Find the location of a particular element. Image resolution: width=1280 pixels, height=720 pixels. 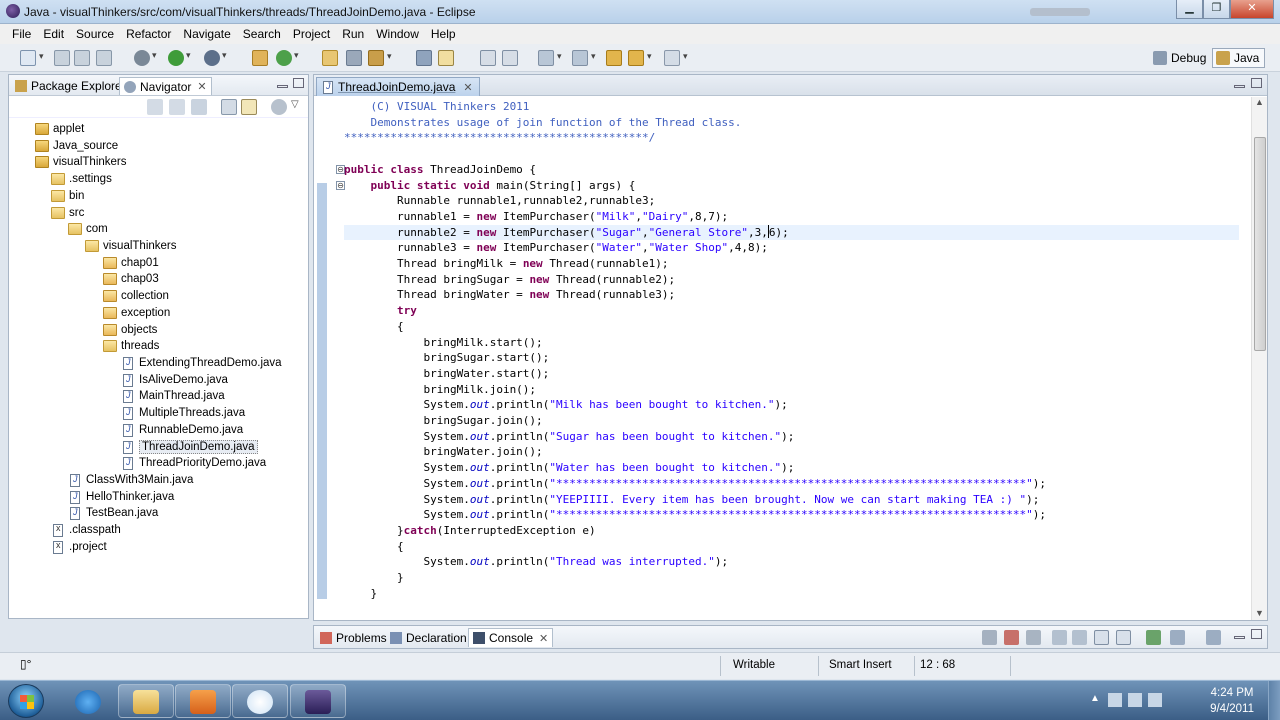

code-line: }catch(InterruptedException e) is located at coordinates (470, 531).